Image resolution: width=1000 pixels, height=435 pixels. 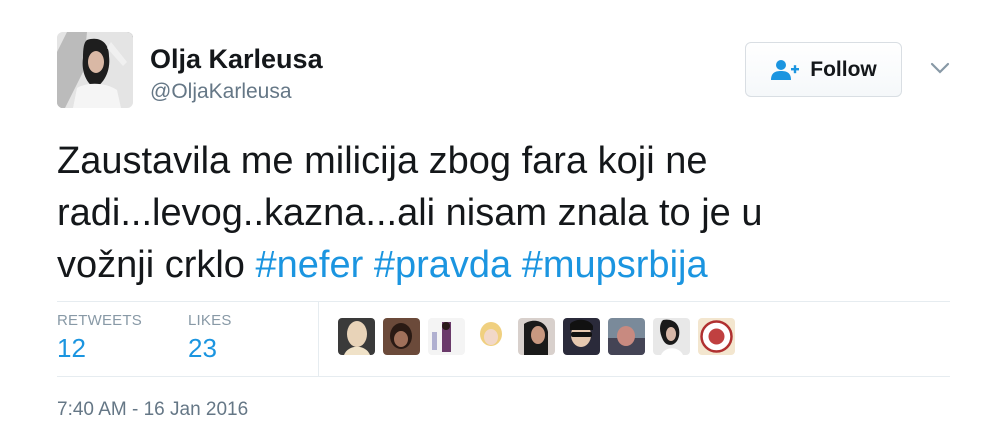 I want to click on follow-button: Follow, so click(x=823, y=69).